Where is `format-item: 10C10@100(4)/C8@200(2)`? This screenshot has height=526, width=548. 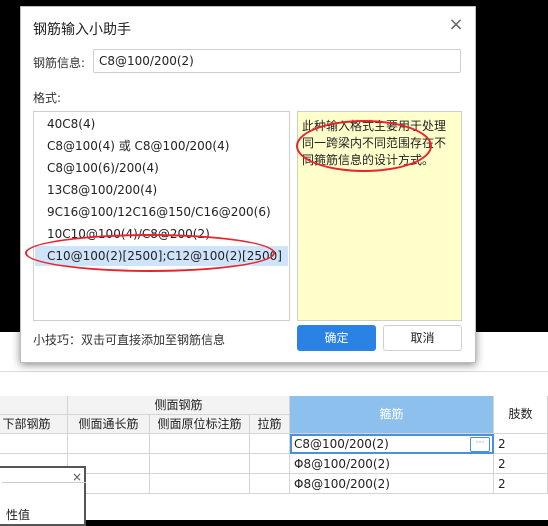
format-item: 10C10@100(4)/C8@200(2) is located at coordinates (161, 234).